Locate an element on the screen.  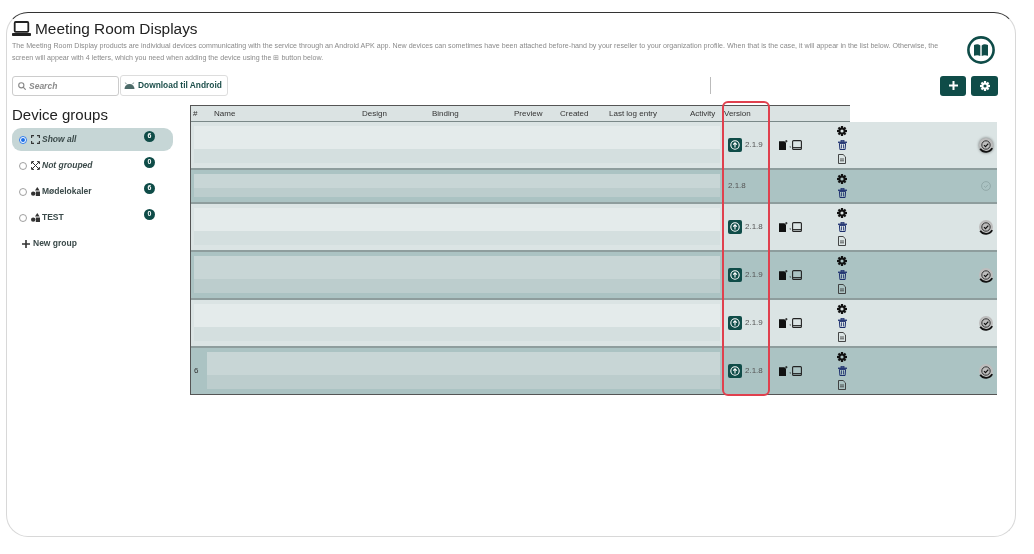
column-header: Name is located at coordinates (225, 113).